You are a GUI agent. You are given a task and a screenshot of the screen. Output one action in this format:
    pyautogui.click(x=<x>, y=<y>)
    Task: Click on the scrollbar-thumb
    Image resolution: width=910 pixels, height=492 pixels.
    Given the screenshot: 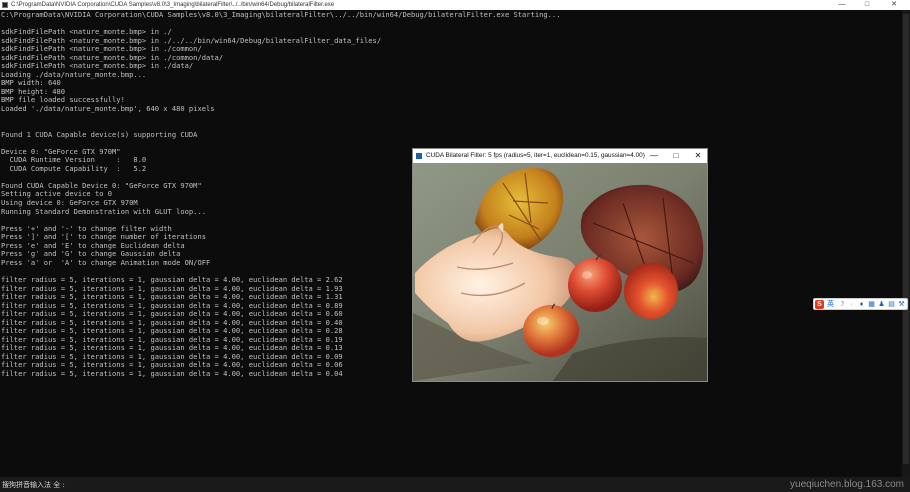 What is the action you would take?
    pyautogui.click(x=906, y=239)
    